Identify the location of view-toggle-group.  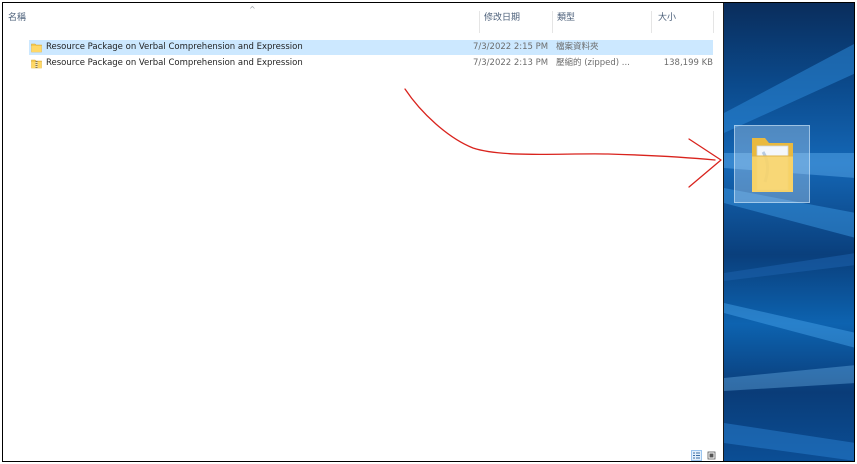
(705, 455).